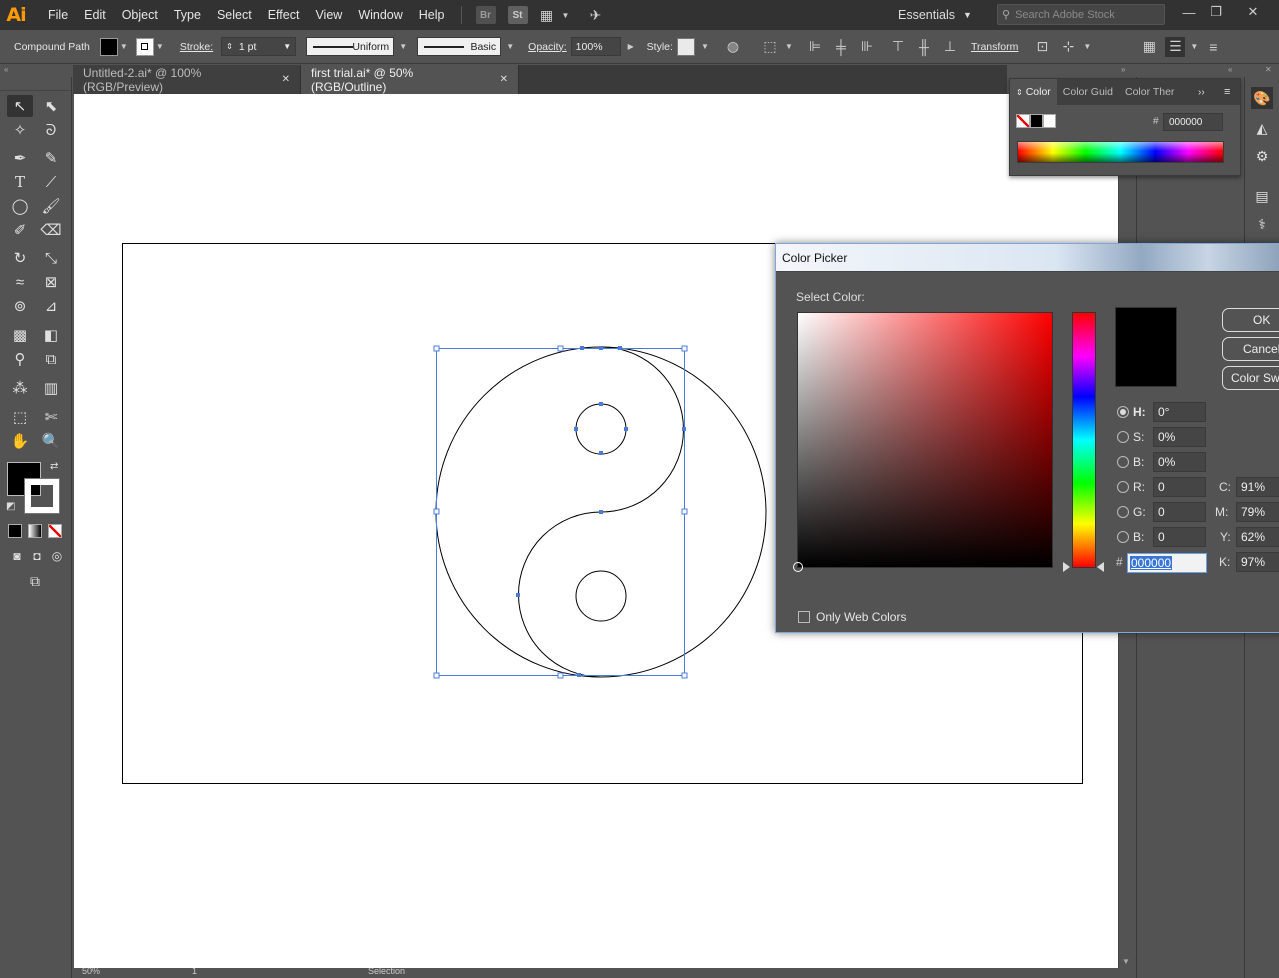  I want to click on menu-edit: Edit, so click(95, 15).